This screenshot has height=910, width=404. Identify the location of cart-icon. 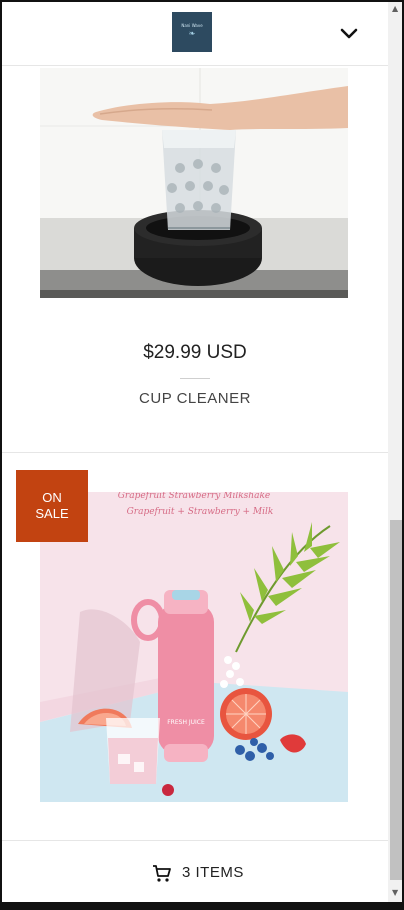
(162, 873).